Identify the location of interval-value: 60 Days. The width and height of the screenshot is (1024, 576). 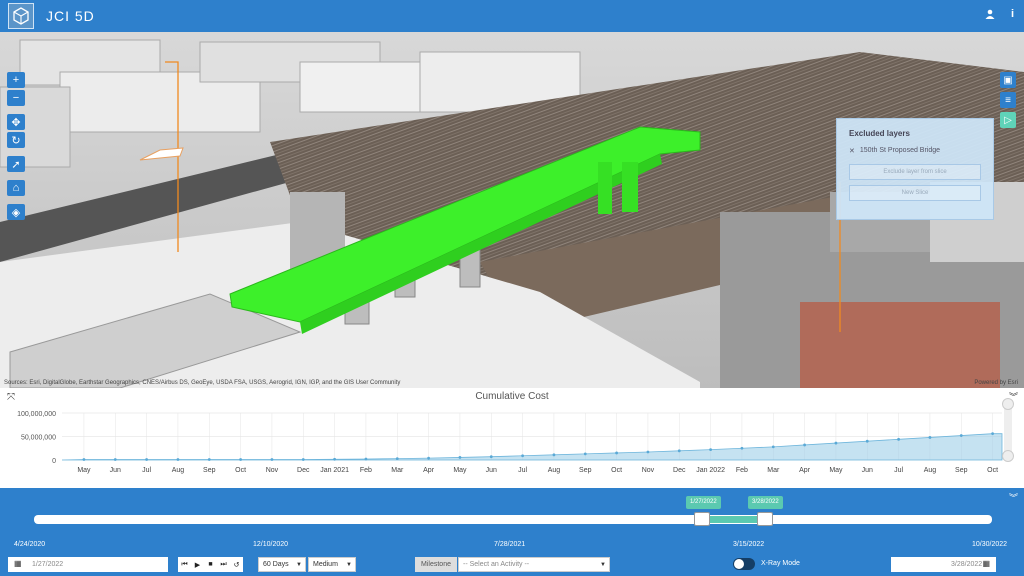
(276, 564).